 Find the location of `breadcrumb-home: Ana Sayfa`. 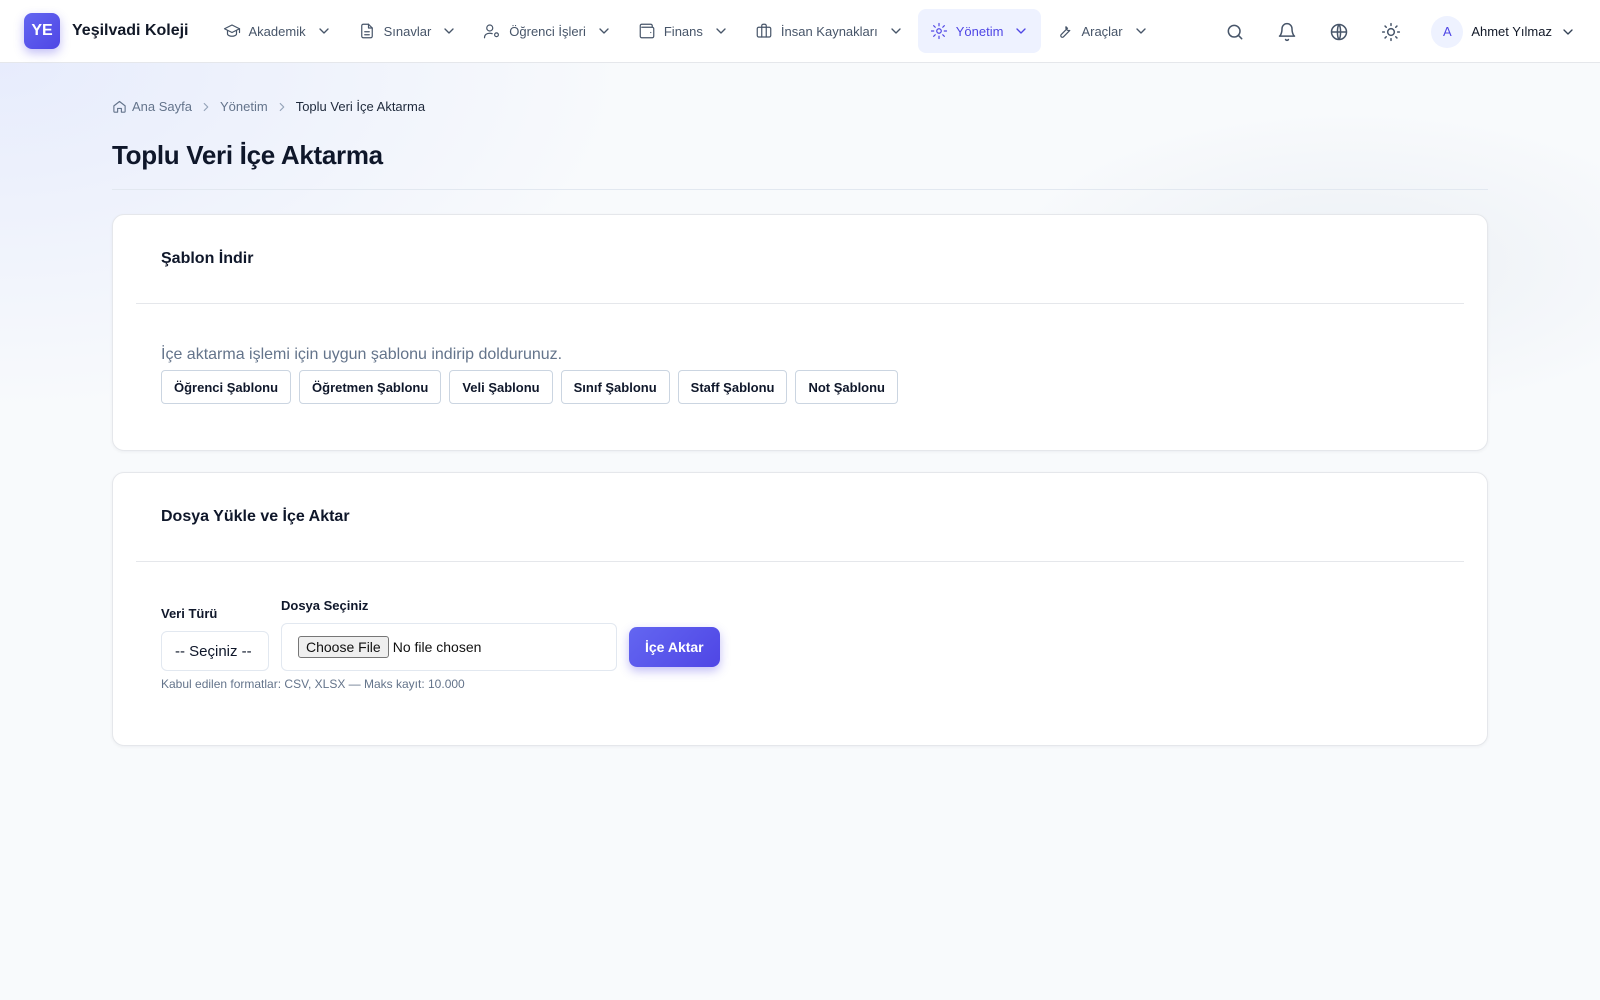

breadcrumb-home: Ana Sayfa is located at coordinates (162, 106).